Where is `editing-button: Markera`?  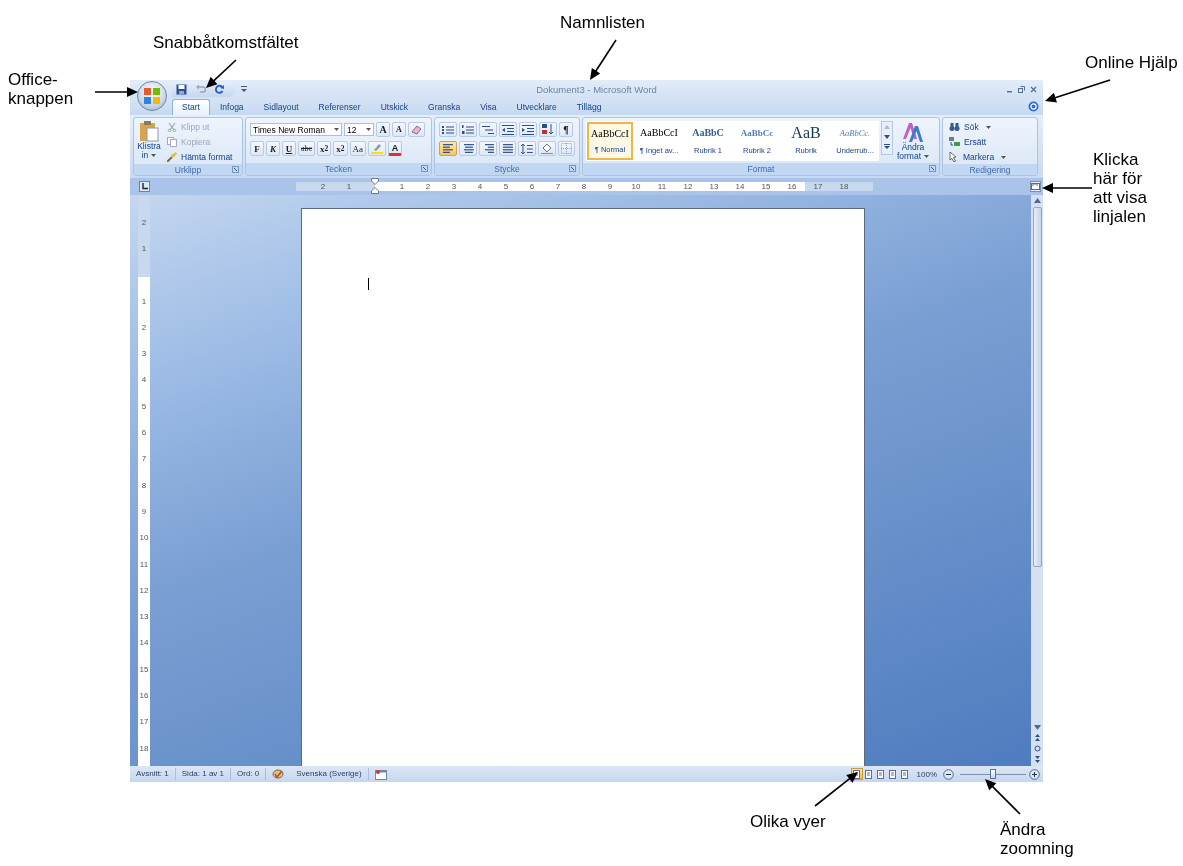 editing-button: Markera is located at coordinates (990, 157).